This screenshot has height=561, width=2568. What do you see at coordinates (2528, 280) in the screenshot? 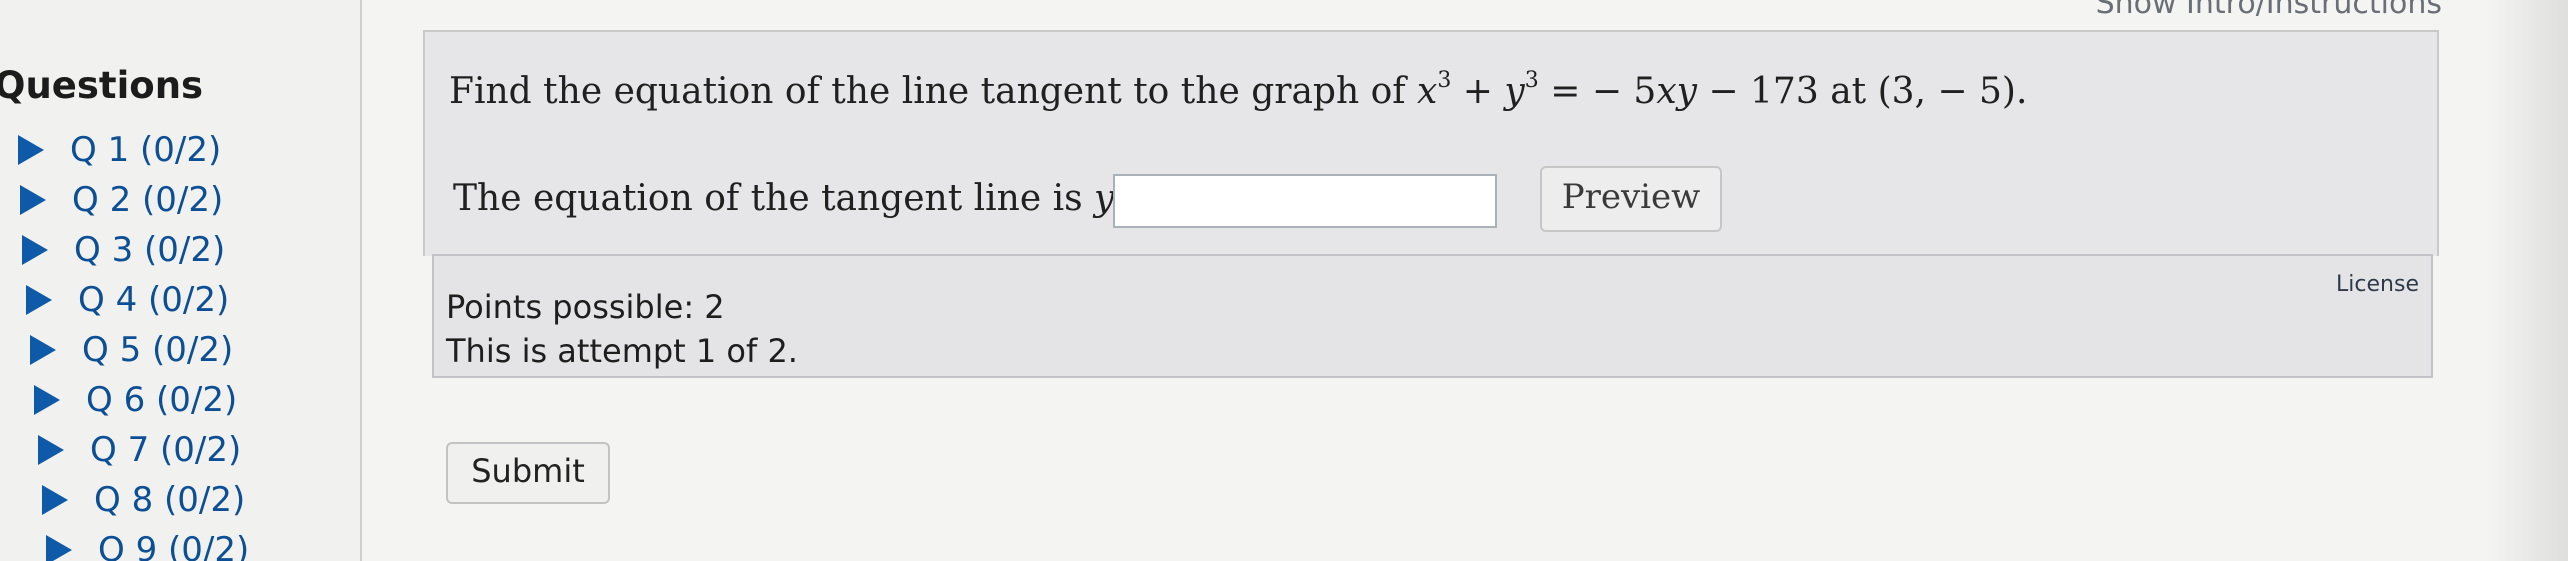
I see `page-edge-shadow` at bounding box center [2528, 280].